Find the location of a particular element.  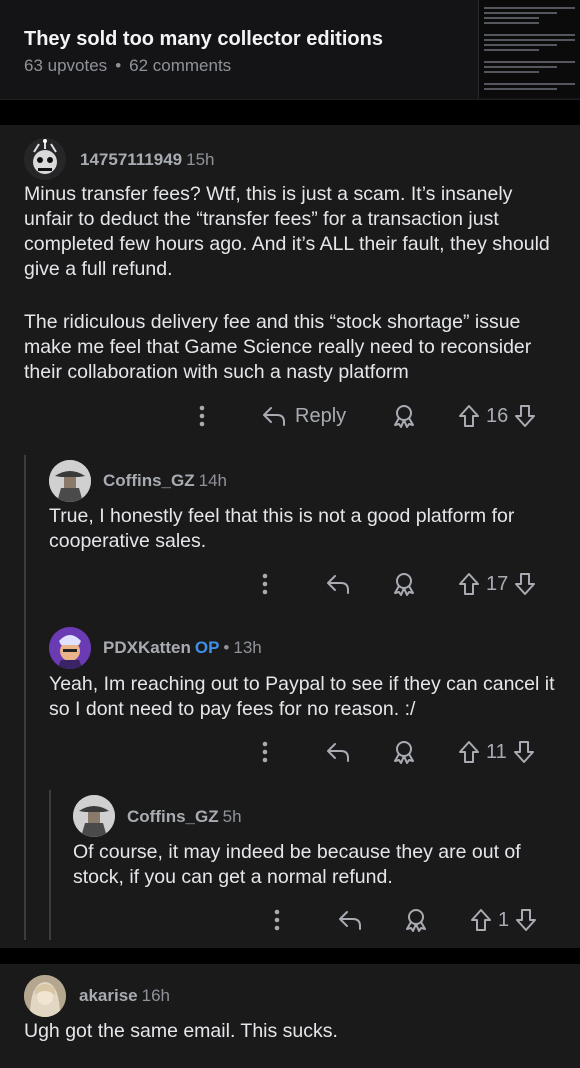

comment-age: 14h is located at coordinates (212, 480).